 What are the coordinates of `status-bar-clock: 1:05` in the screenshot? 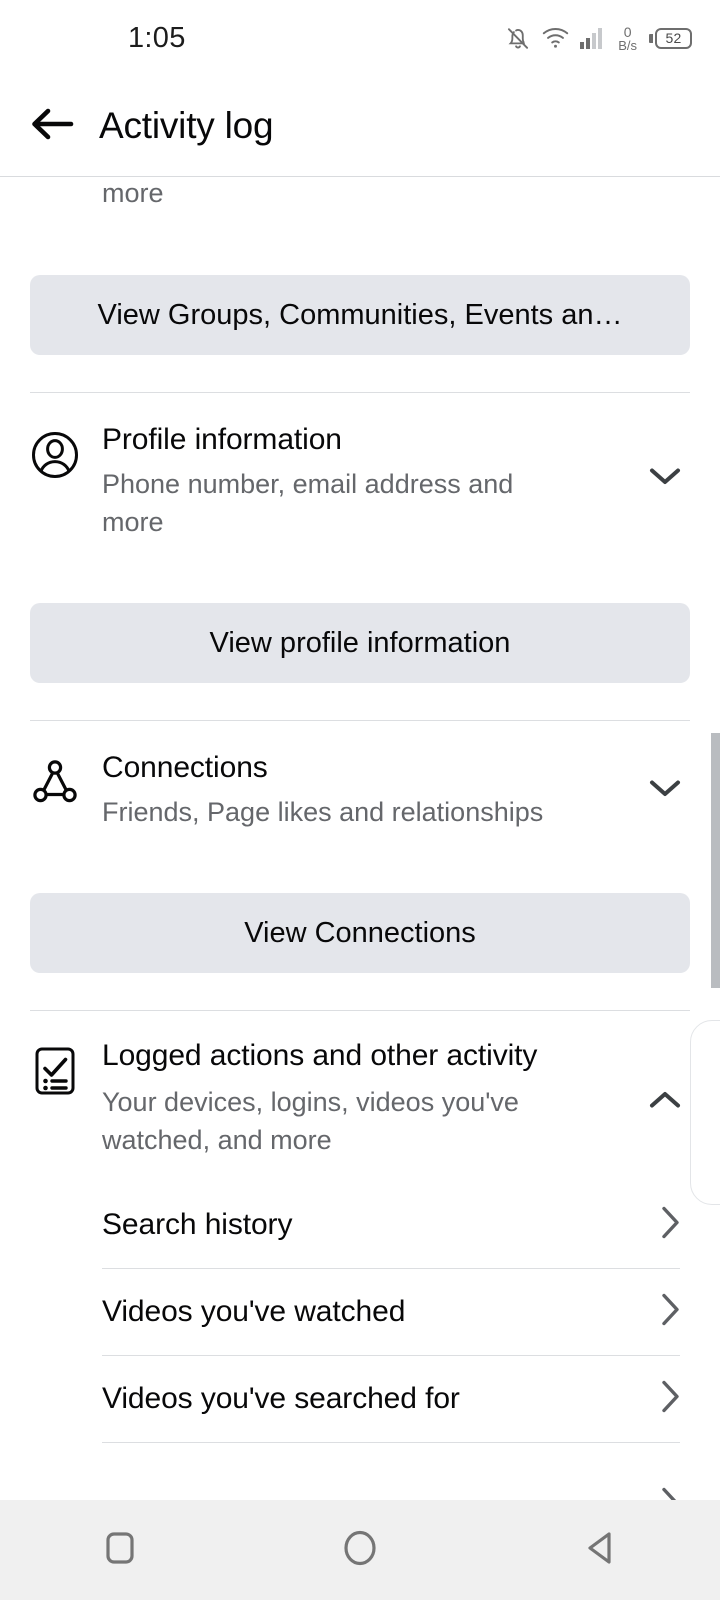 It's located at (157, 37).